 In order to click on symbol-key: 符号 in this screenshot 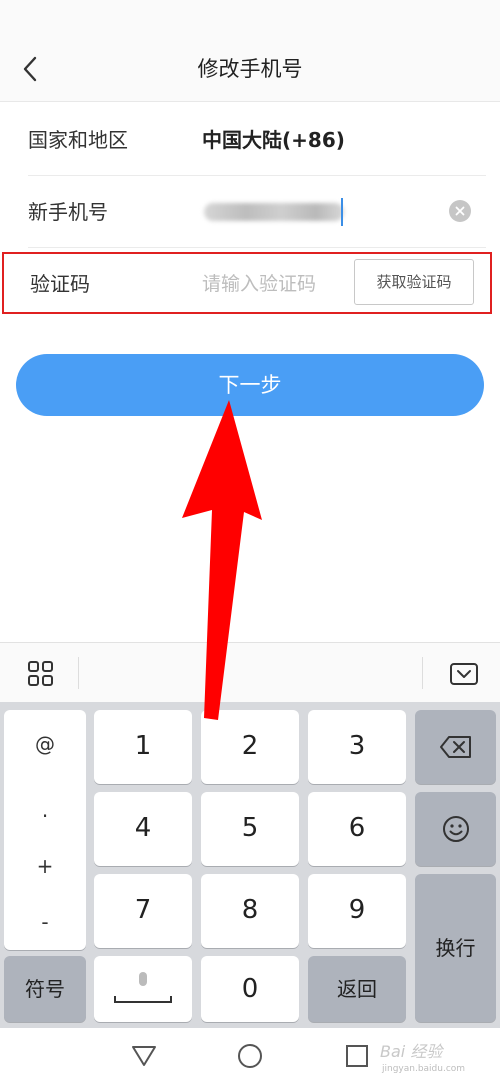, I will do `click(45, 989)`.